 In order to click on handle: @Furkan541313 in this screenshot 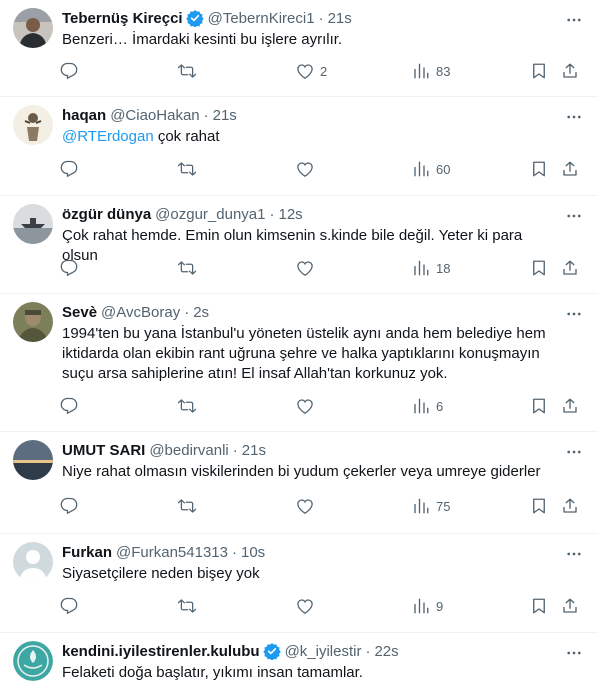, I will do `click(172, 552)`.